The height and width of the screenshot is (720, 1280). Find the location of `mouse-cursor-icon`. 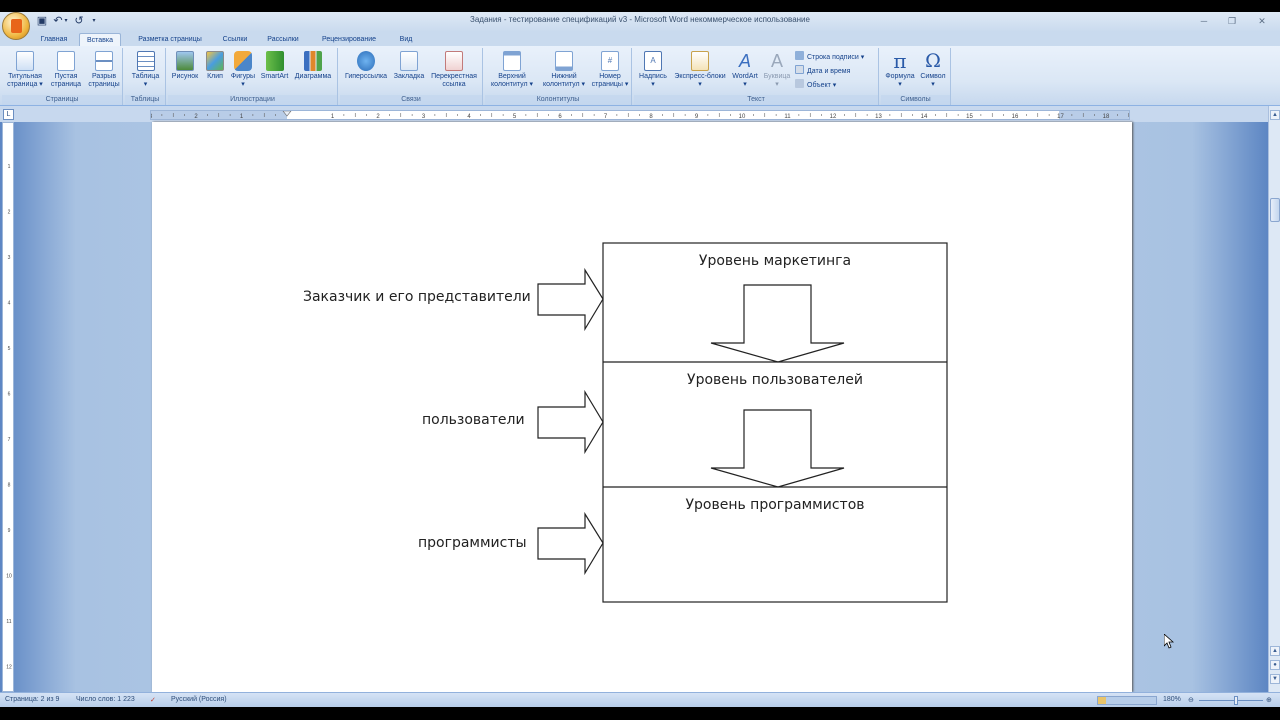

mouse-cursor-icon is located at coordinates (1169, 641).